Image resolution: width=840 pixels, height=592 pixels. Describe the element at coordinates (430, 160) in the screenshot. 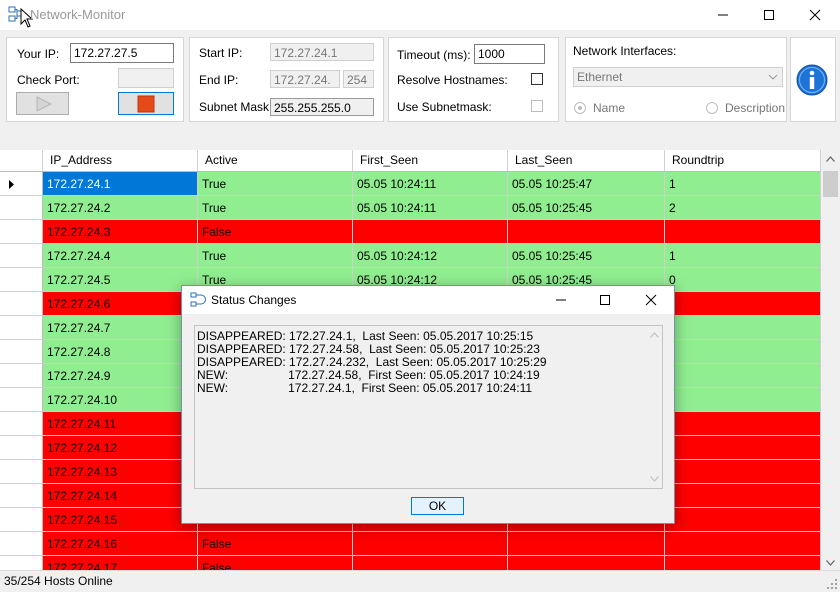

I see `column-header-first-seen: First_Seen` at that location.